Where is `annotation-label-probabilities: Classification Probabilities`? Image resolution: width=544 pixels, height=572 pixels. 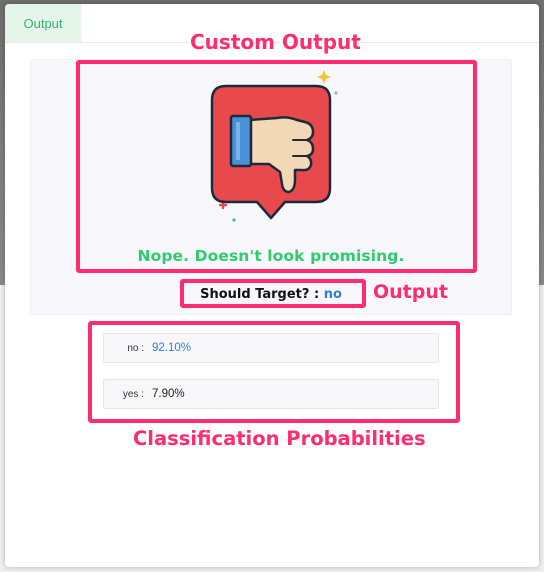 annotation-label-probabilities: Classification Probabilities is located at coordinates (279, 438).